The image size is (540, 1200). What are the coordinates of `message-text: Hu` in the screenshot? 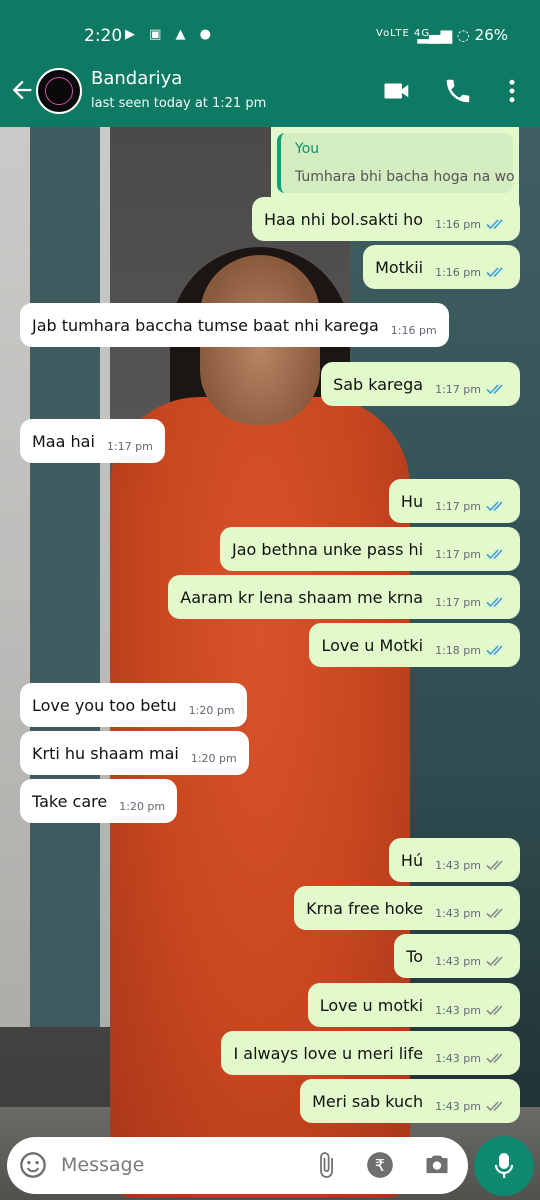 It's located at (412, 501).